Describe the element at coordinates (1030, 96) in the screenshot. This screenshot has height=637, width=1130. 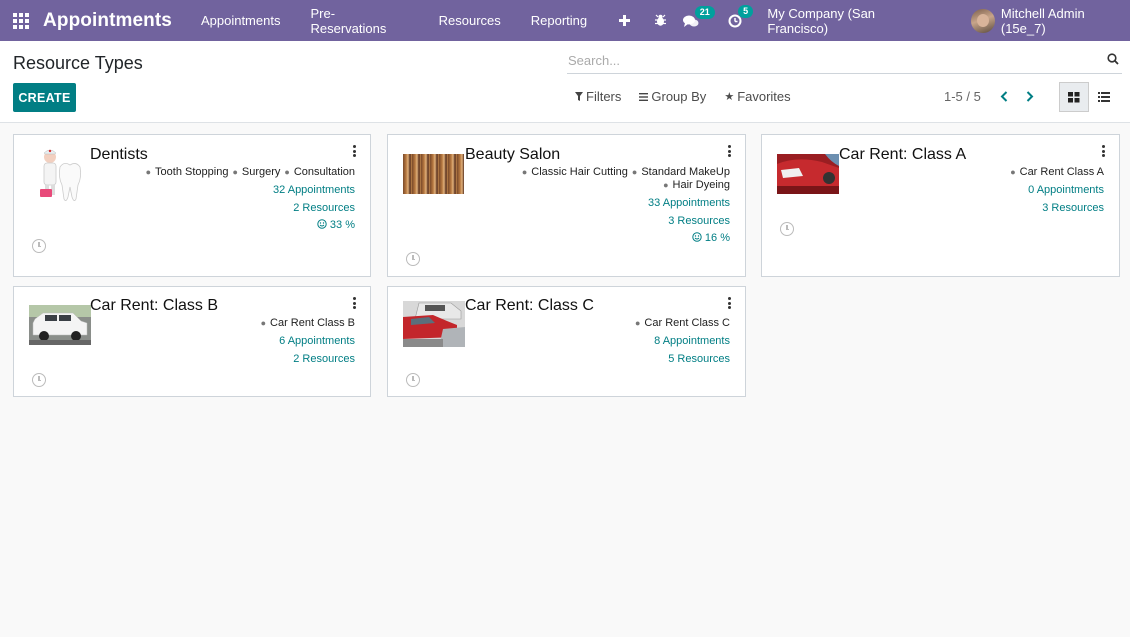
I see `pager-next-icon` at that location.